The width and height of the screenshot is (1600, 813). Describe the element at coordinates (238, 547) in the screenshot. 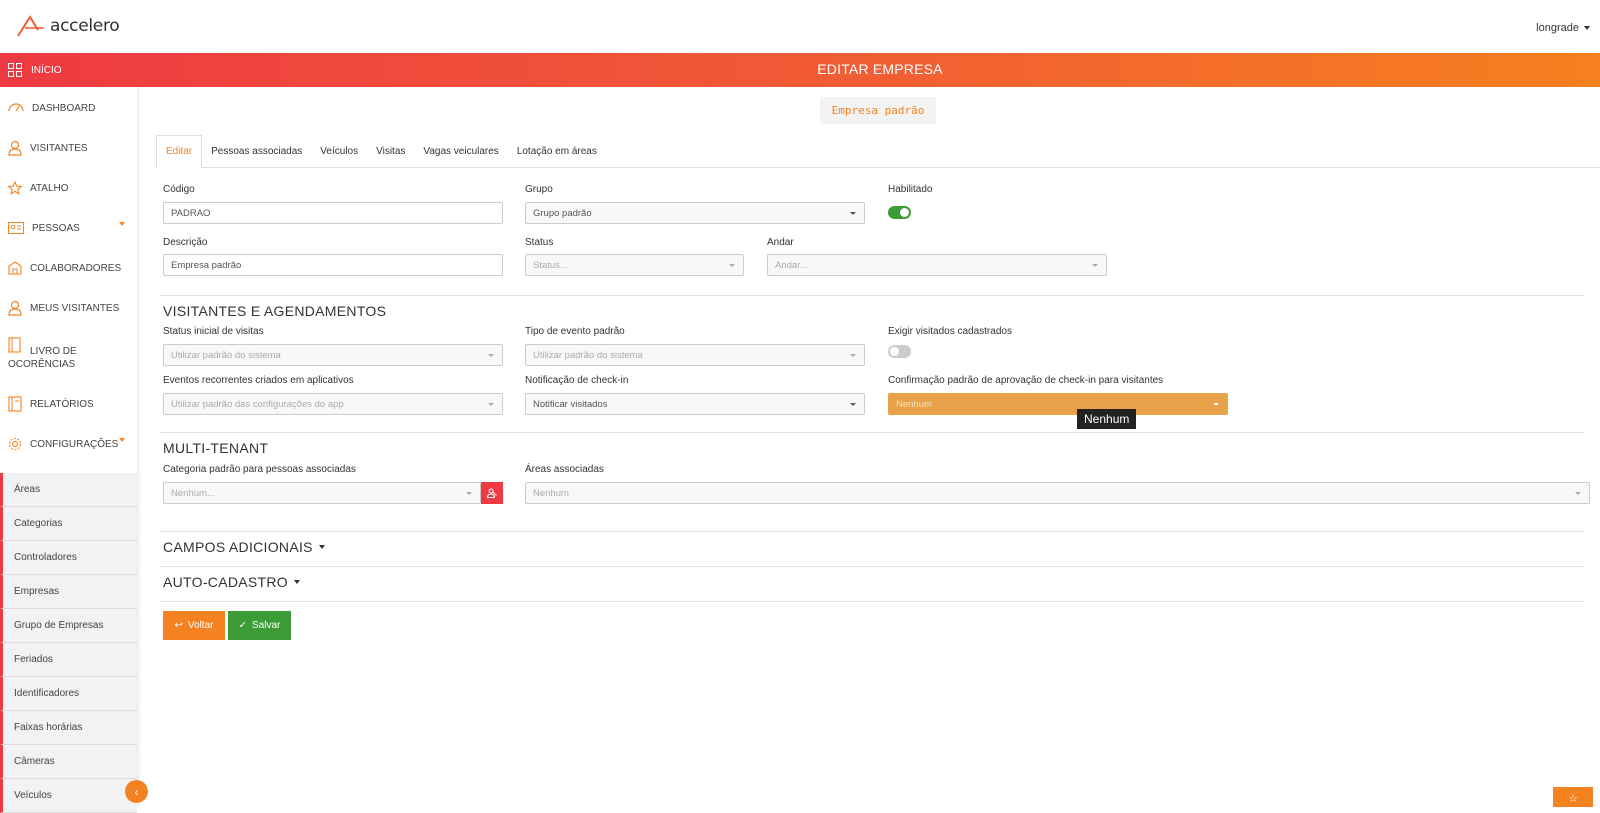

I see `campos-adicionais-title: CAMPOS ADICIONAIS` at that location.